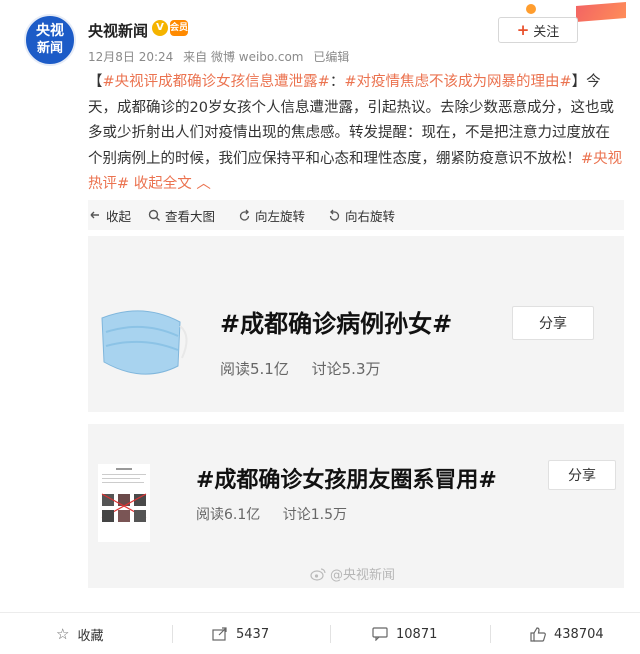  Describe the element at coordinates (163, 184) in the screenshot. I see `collapse-text-link: 收起全文` at that location.